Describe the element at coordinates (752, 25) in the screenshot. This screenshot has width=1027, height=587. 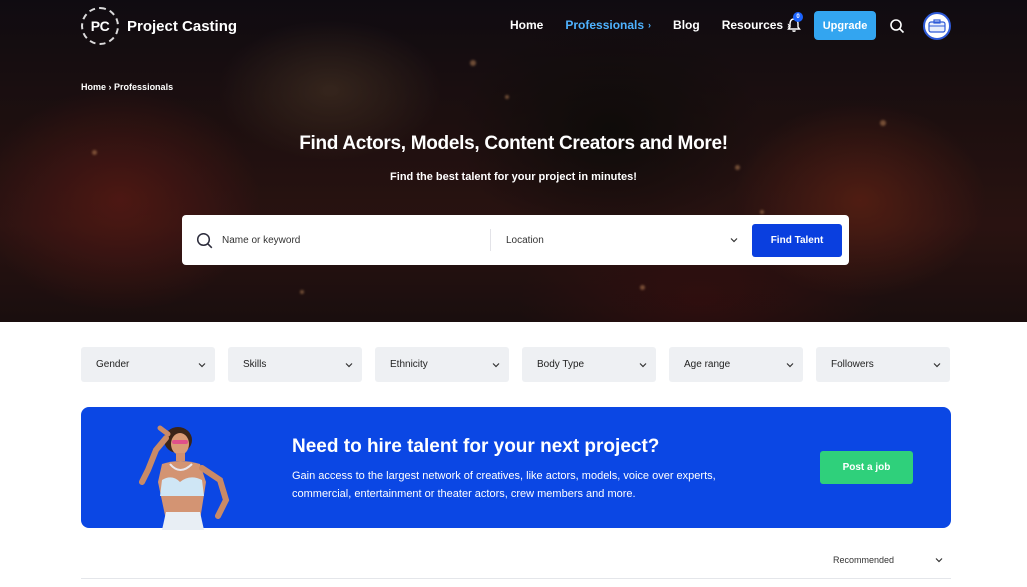
I see `nav-link-label: Resources` at that location.